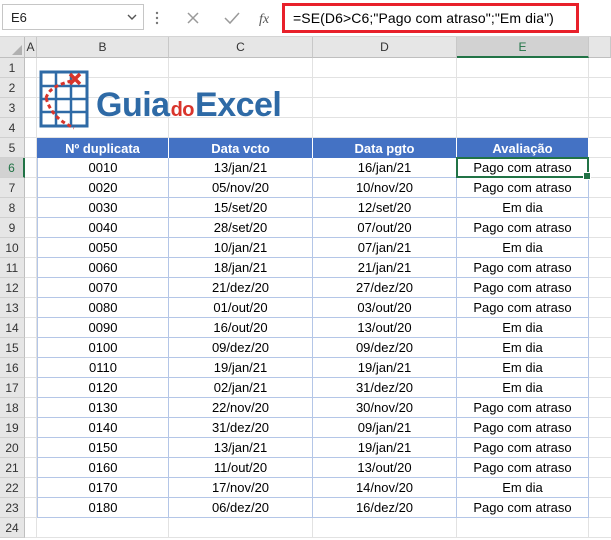 This screenshot has height=540, width=611. What do you see at coordinates (385, 288) in the screenshot?
I see `table-cell: 27/dez/20` at bounding box center [385, 288].